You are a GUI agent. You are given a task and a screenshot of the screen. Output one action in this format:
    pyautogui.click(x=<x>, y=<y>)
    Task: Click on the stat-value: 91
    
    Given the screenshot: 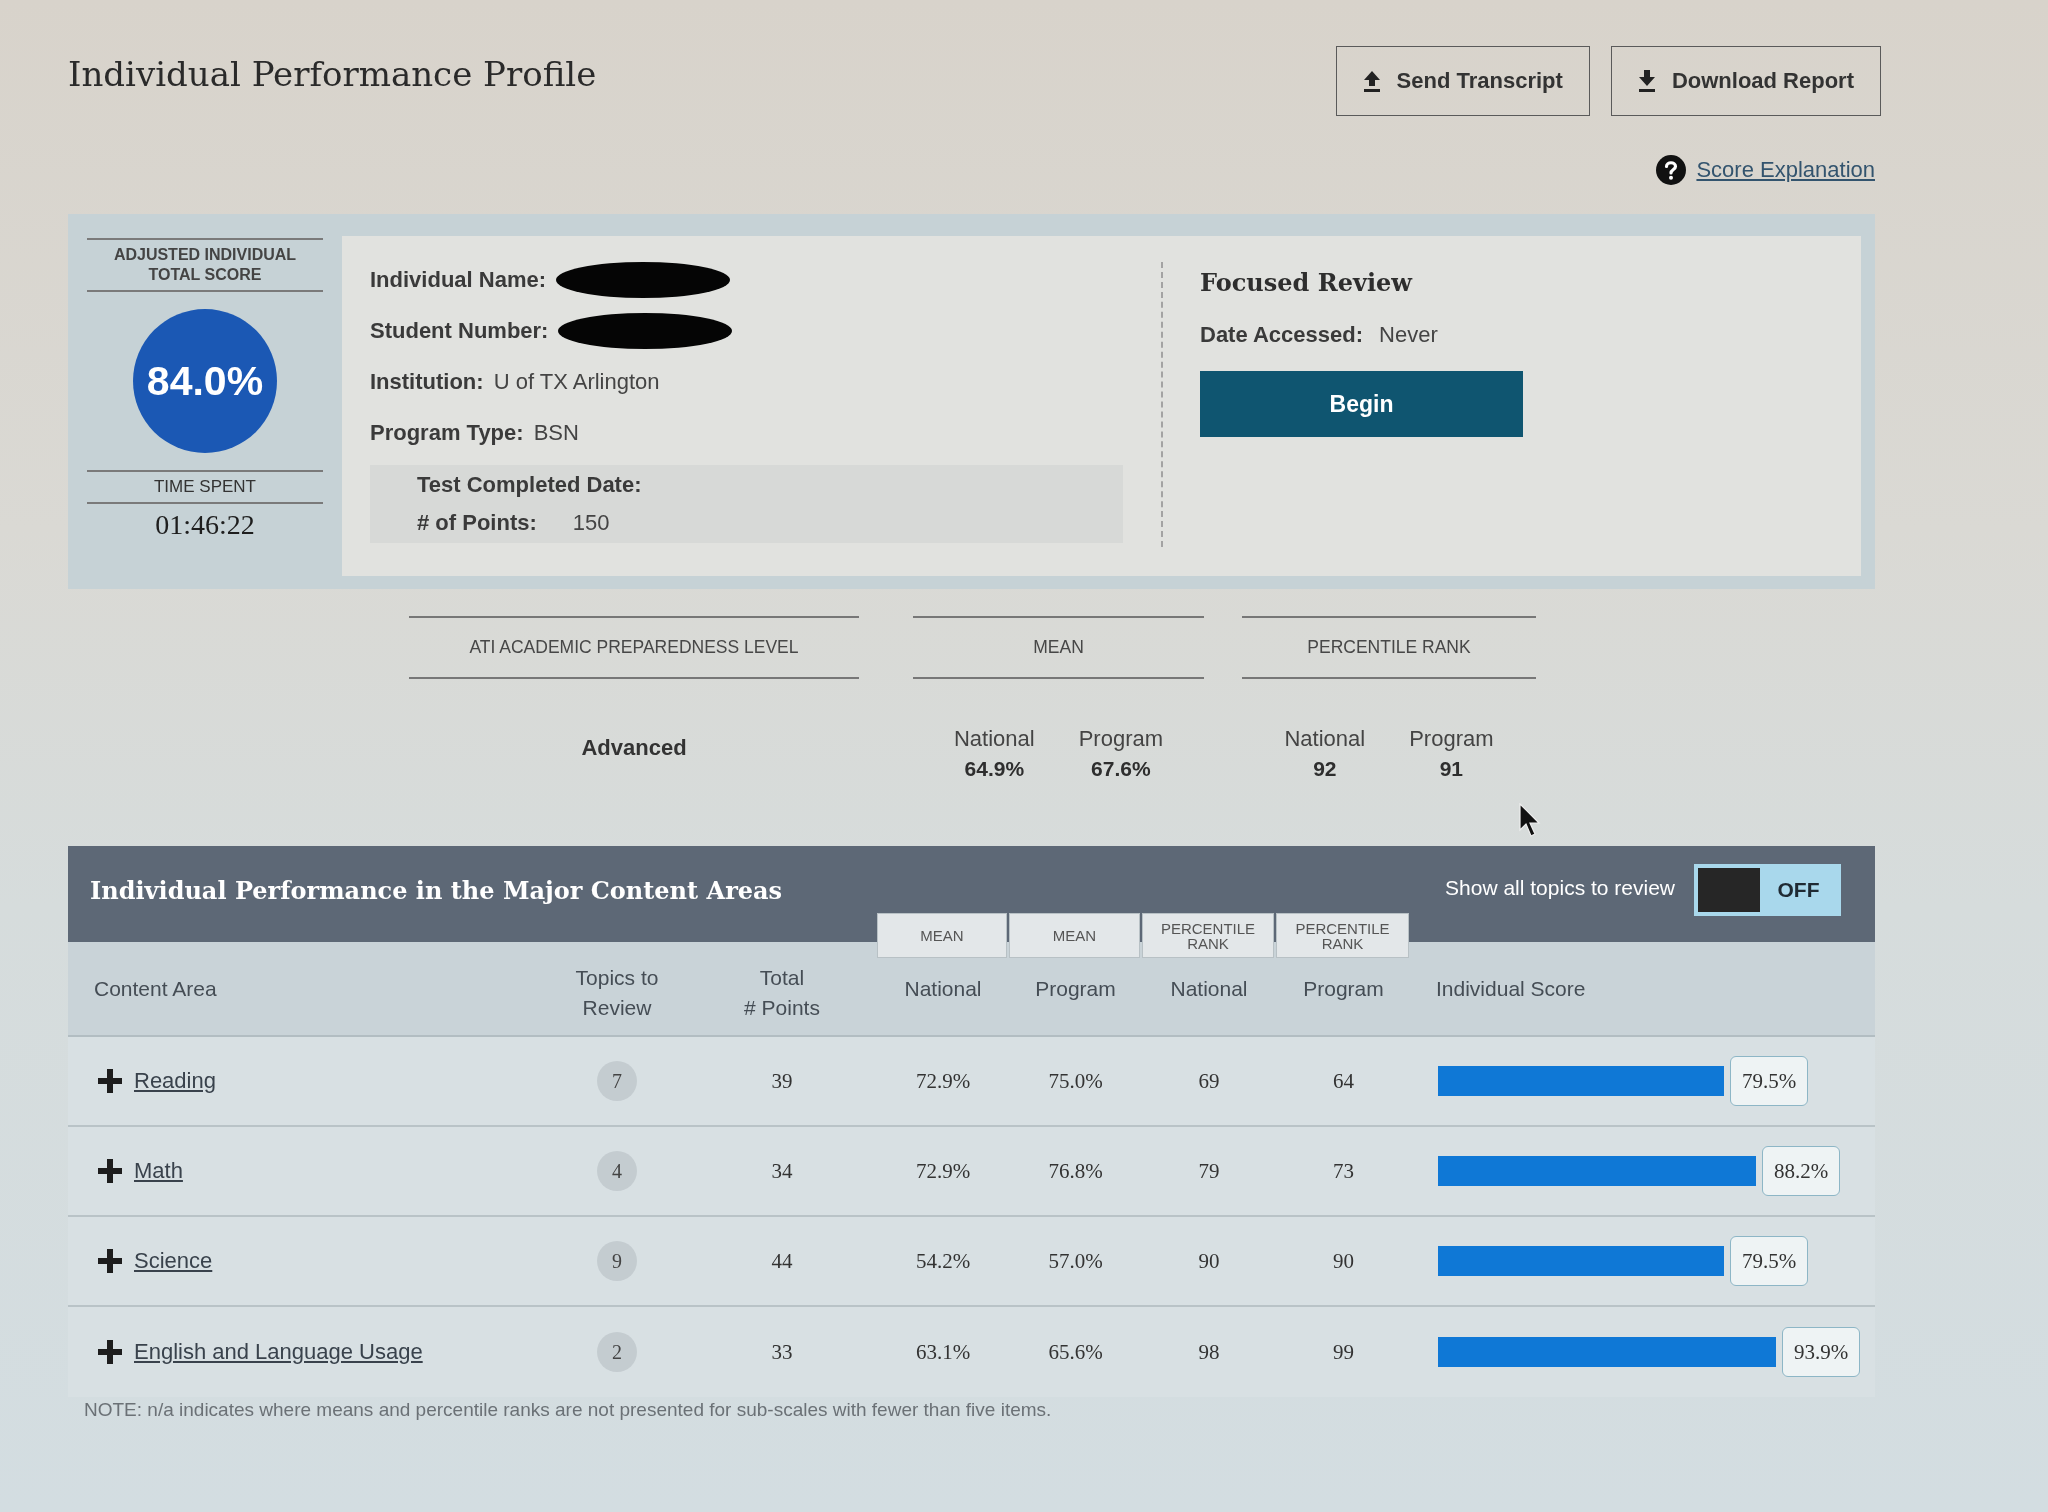 What is the action you would take?
    pyautogui.click(x=1451, y=769)
    